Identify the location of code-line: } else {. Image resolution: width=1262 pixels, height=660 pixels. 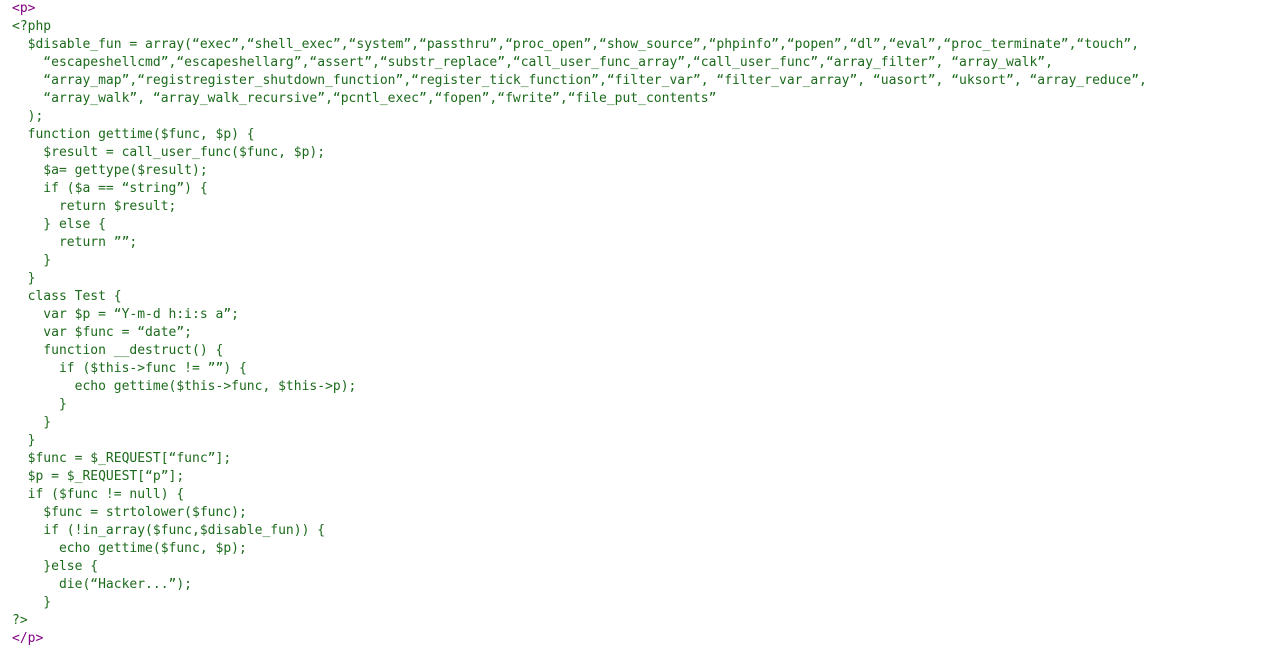
(59, 224).